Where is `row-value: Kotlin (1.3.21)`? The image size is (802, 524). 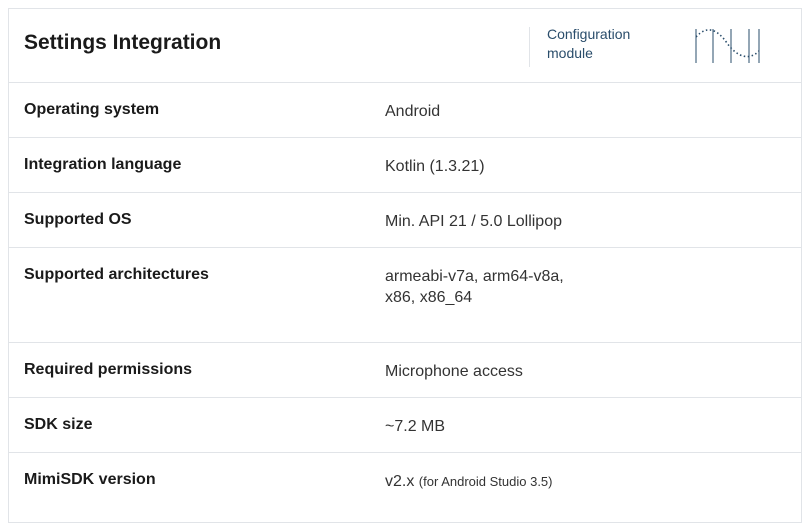
row-value: Kotlin (1.3.21) is located at coordinates (435, 166).